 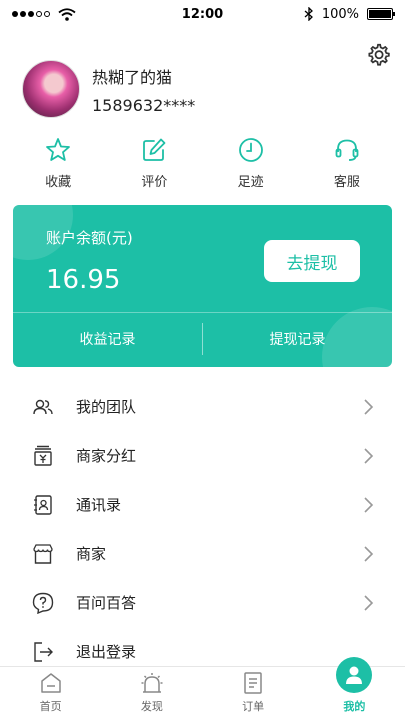 I want to click on quick-service: 客服, so click(x=347, y=163).